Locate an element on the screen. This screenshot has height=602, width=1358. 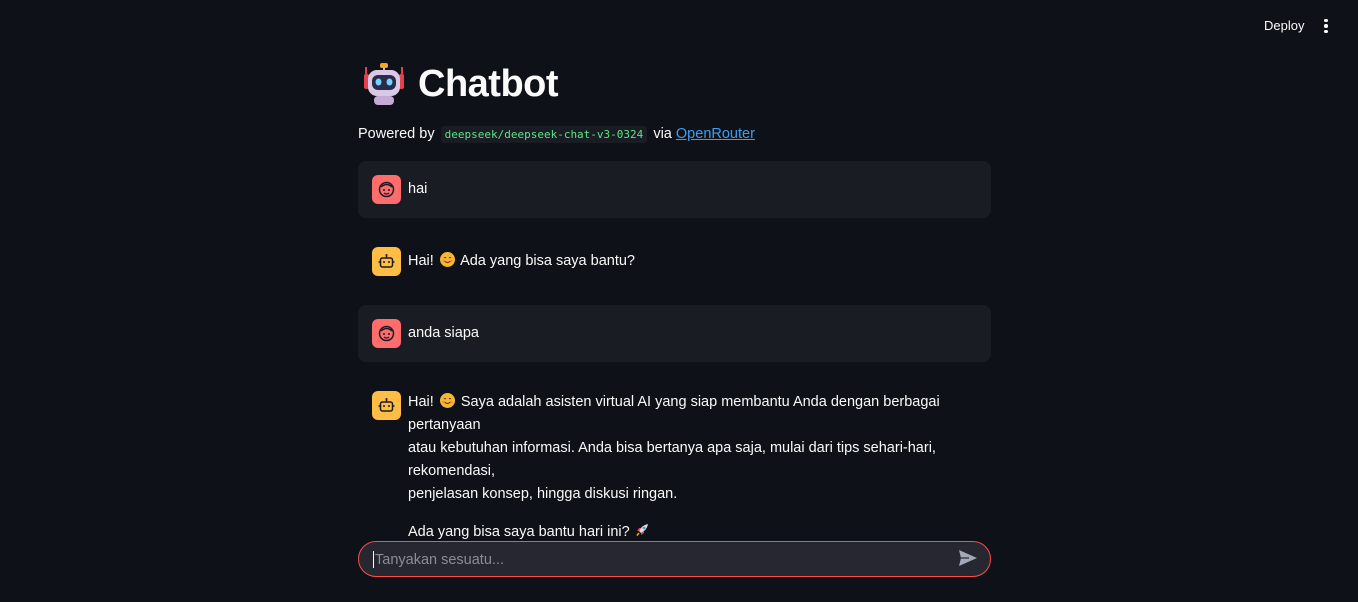
chat-message-user: anda siapa is located at coordinates (674, 333).